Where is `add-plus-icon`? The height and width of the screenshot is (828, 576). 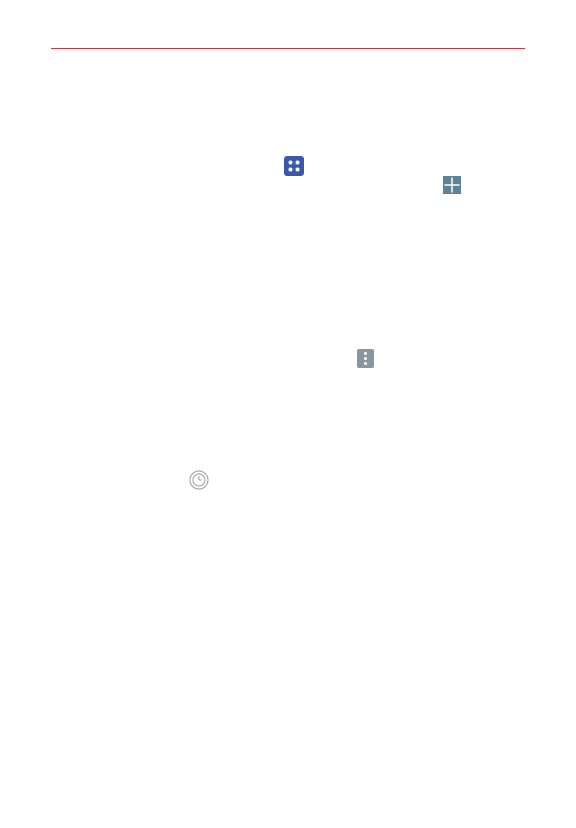
add-plus-icon is located at coordinates (452, 185).